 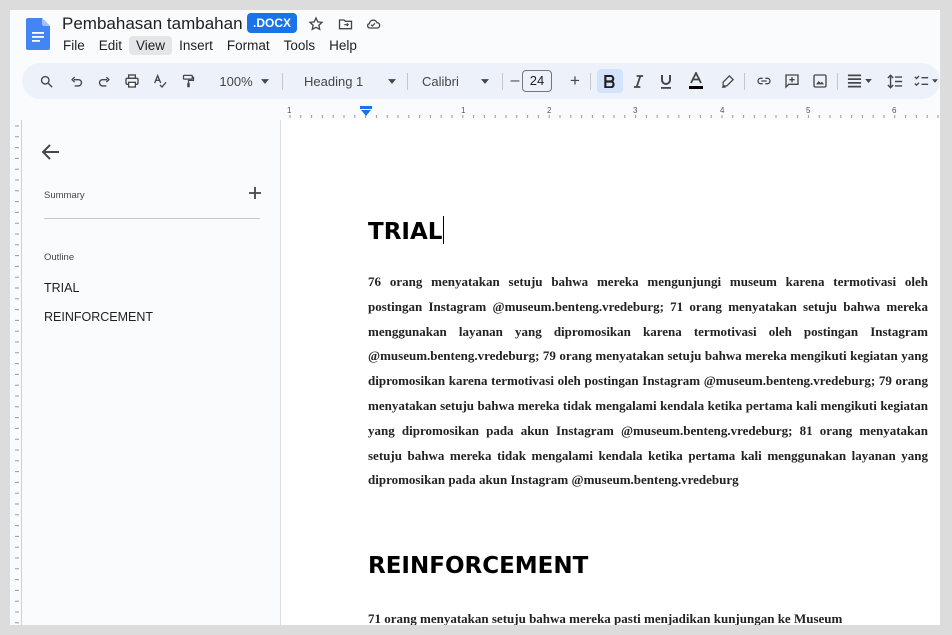 What do you see at coordinates (549, 110) in the screenshot?
I see `ruler-number: 2` at bounding box center [549, 110].